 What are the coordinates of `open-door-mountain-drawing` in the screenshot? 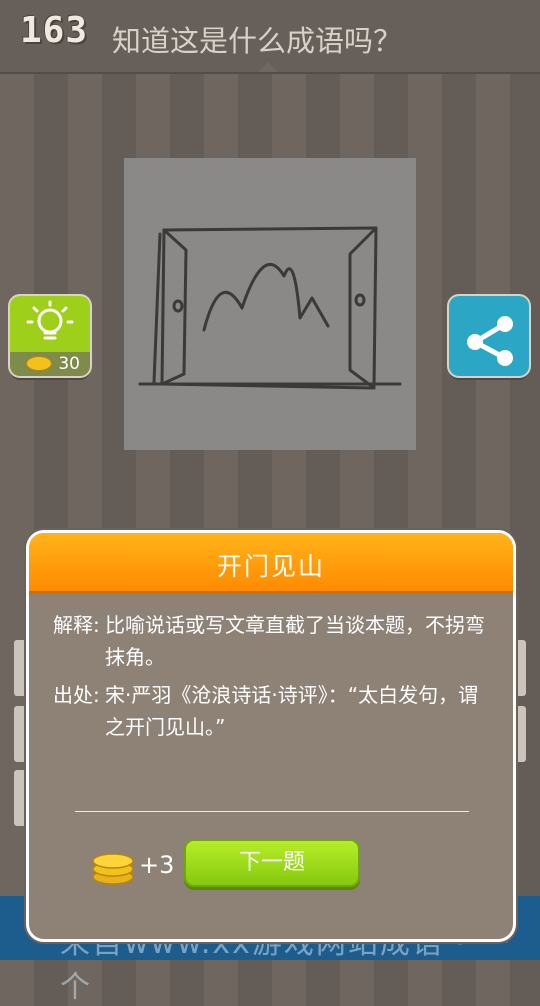 It's located at (270, 308).